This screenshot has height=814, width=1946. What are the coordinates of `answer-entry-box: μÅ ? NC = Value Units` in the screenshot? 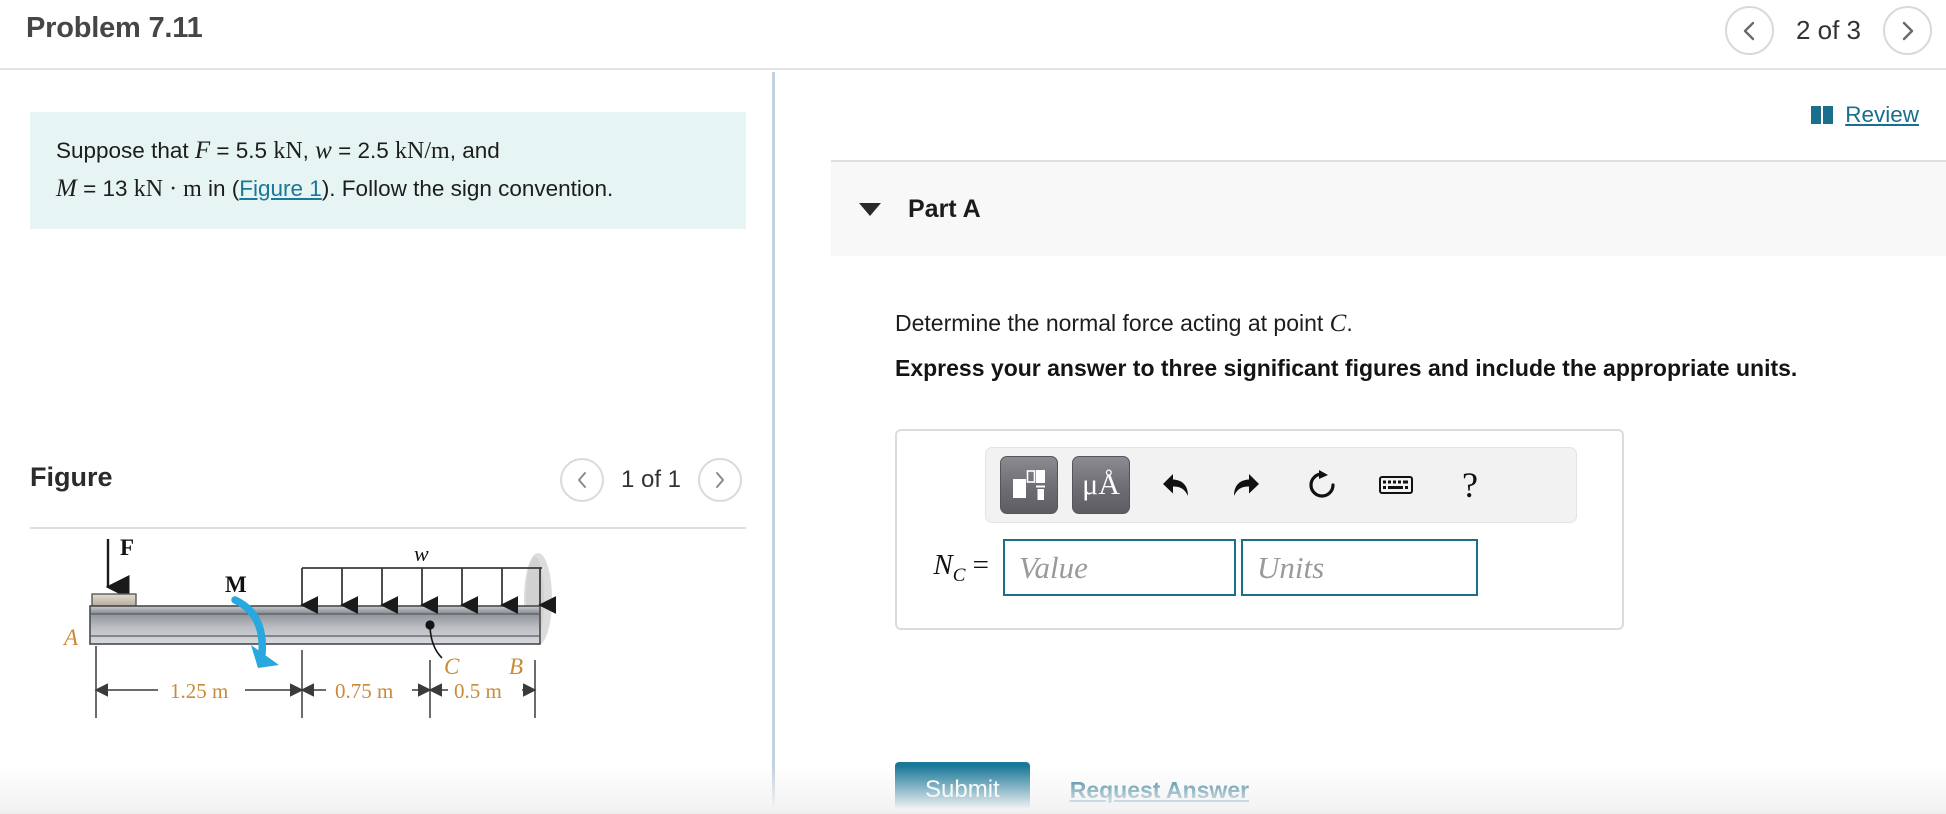 It's located at (1259, 529).